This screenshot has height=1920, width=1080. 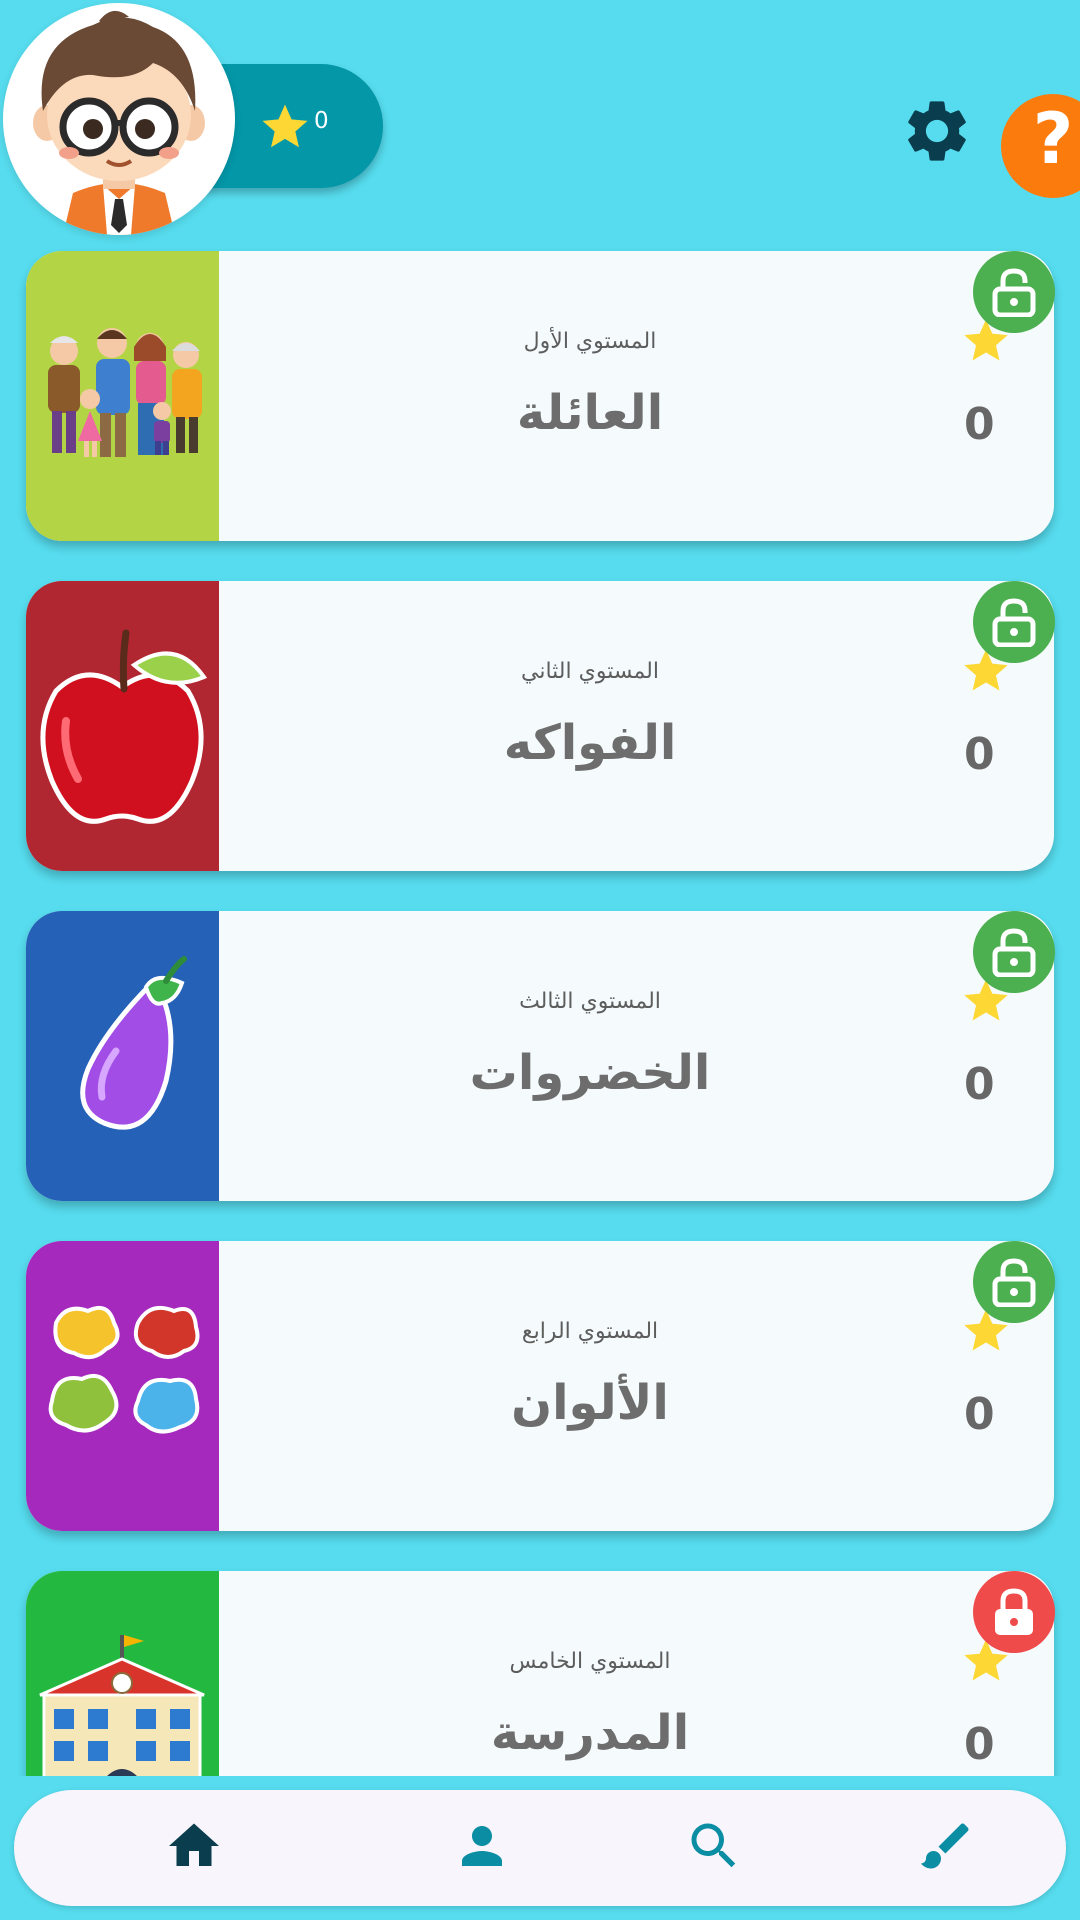 I want to click on level-title: العائلة, so click(x=590, y=413).